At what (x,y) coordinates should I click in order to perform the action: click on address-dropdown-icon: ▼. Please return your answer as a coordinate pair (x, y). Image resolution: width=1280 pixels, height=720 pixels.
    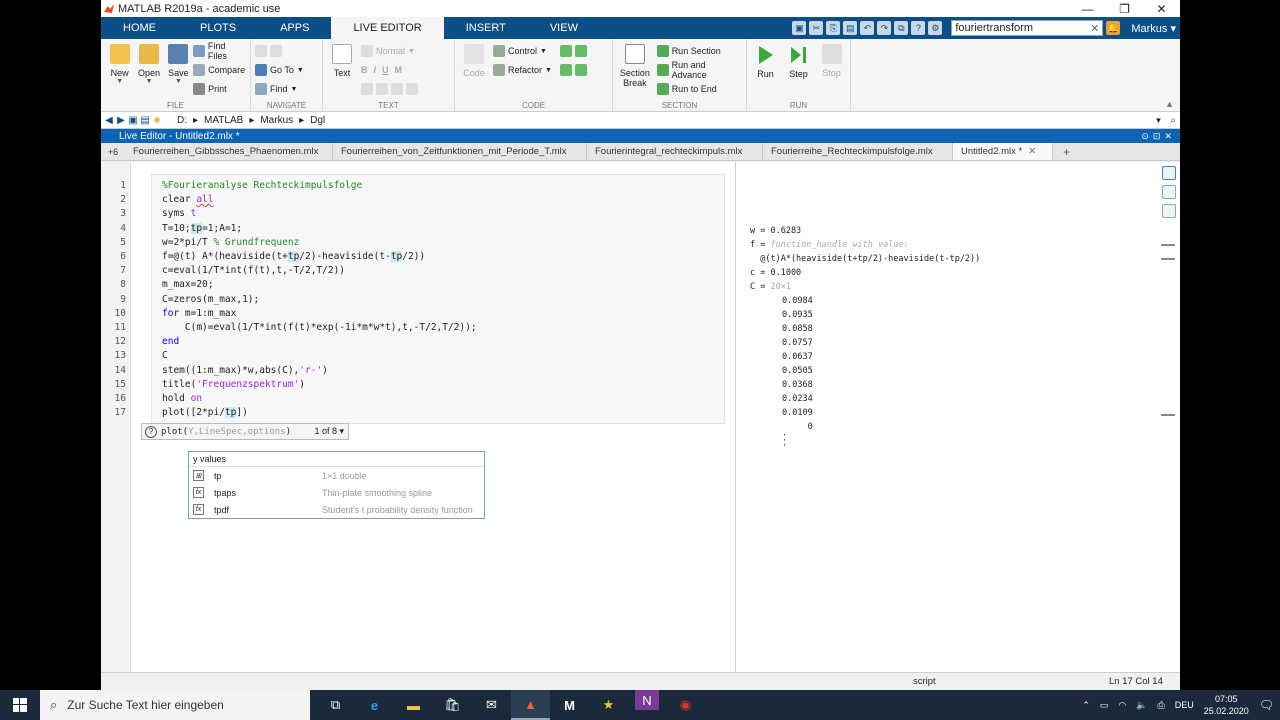
    Looking at the image, I should click on (1162, 120).